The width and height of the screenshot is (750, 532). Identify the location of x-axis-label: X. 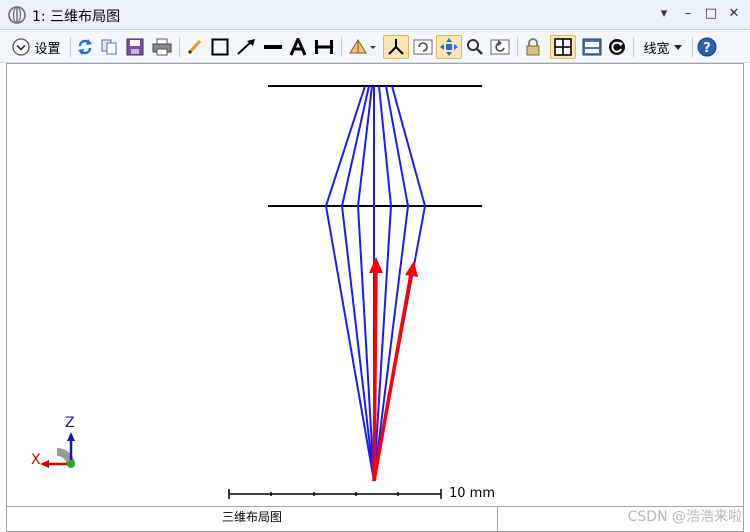
(36, 460).